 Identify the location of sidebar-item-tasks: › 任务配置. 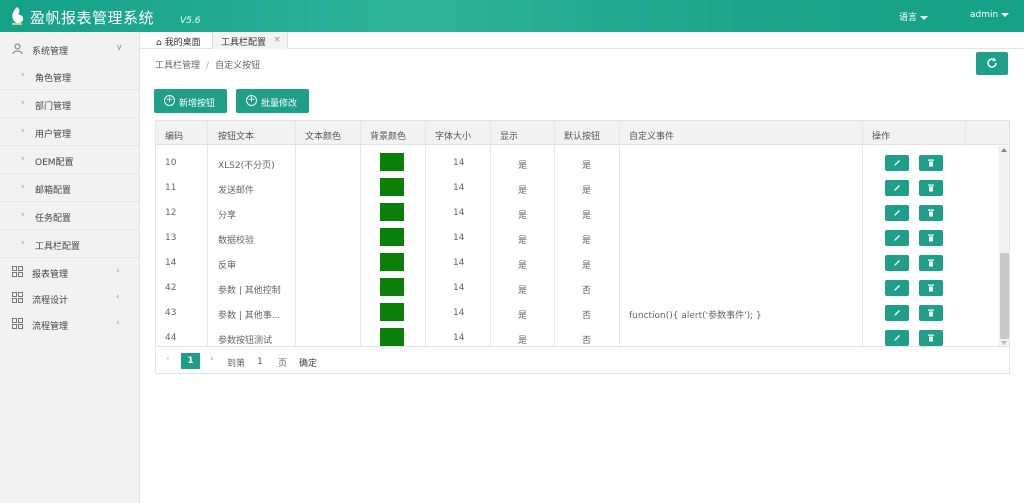
(70, 216).